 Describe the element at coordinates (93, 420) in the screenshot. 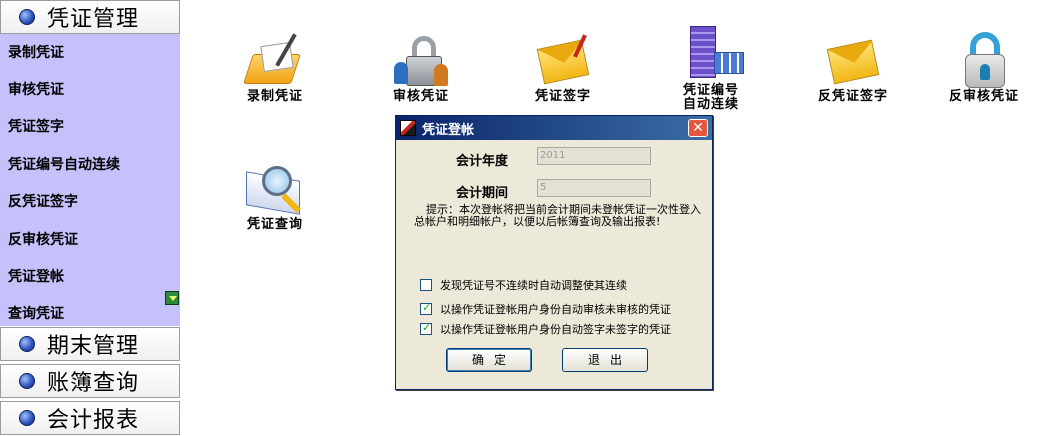

I see `section-label: 会计报表` at that location.